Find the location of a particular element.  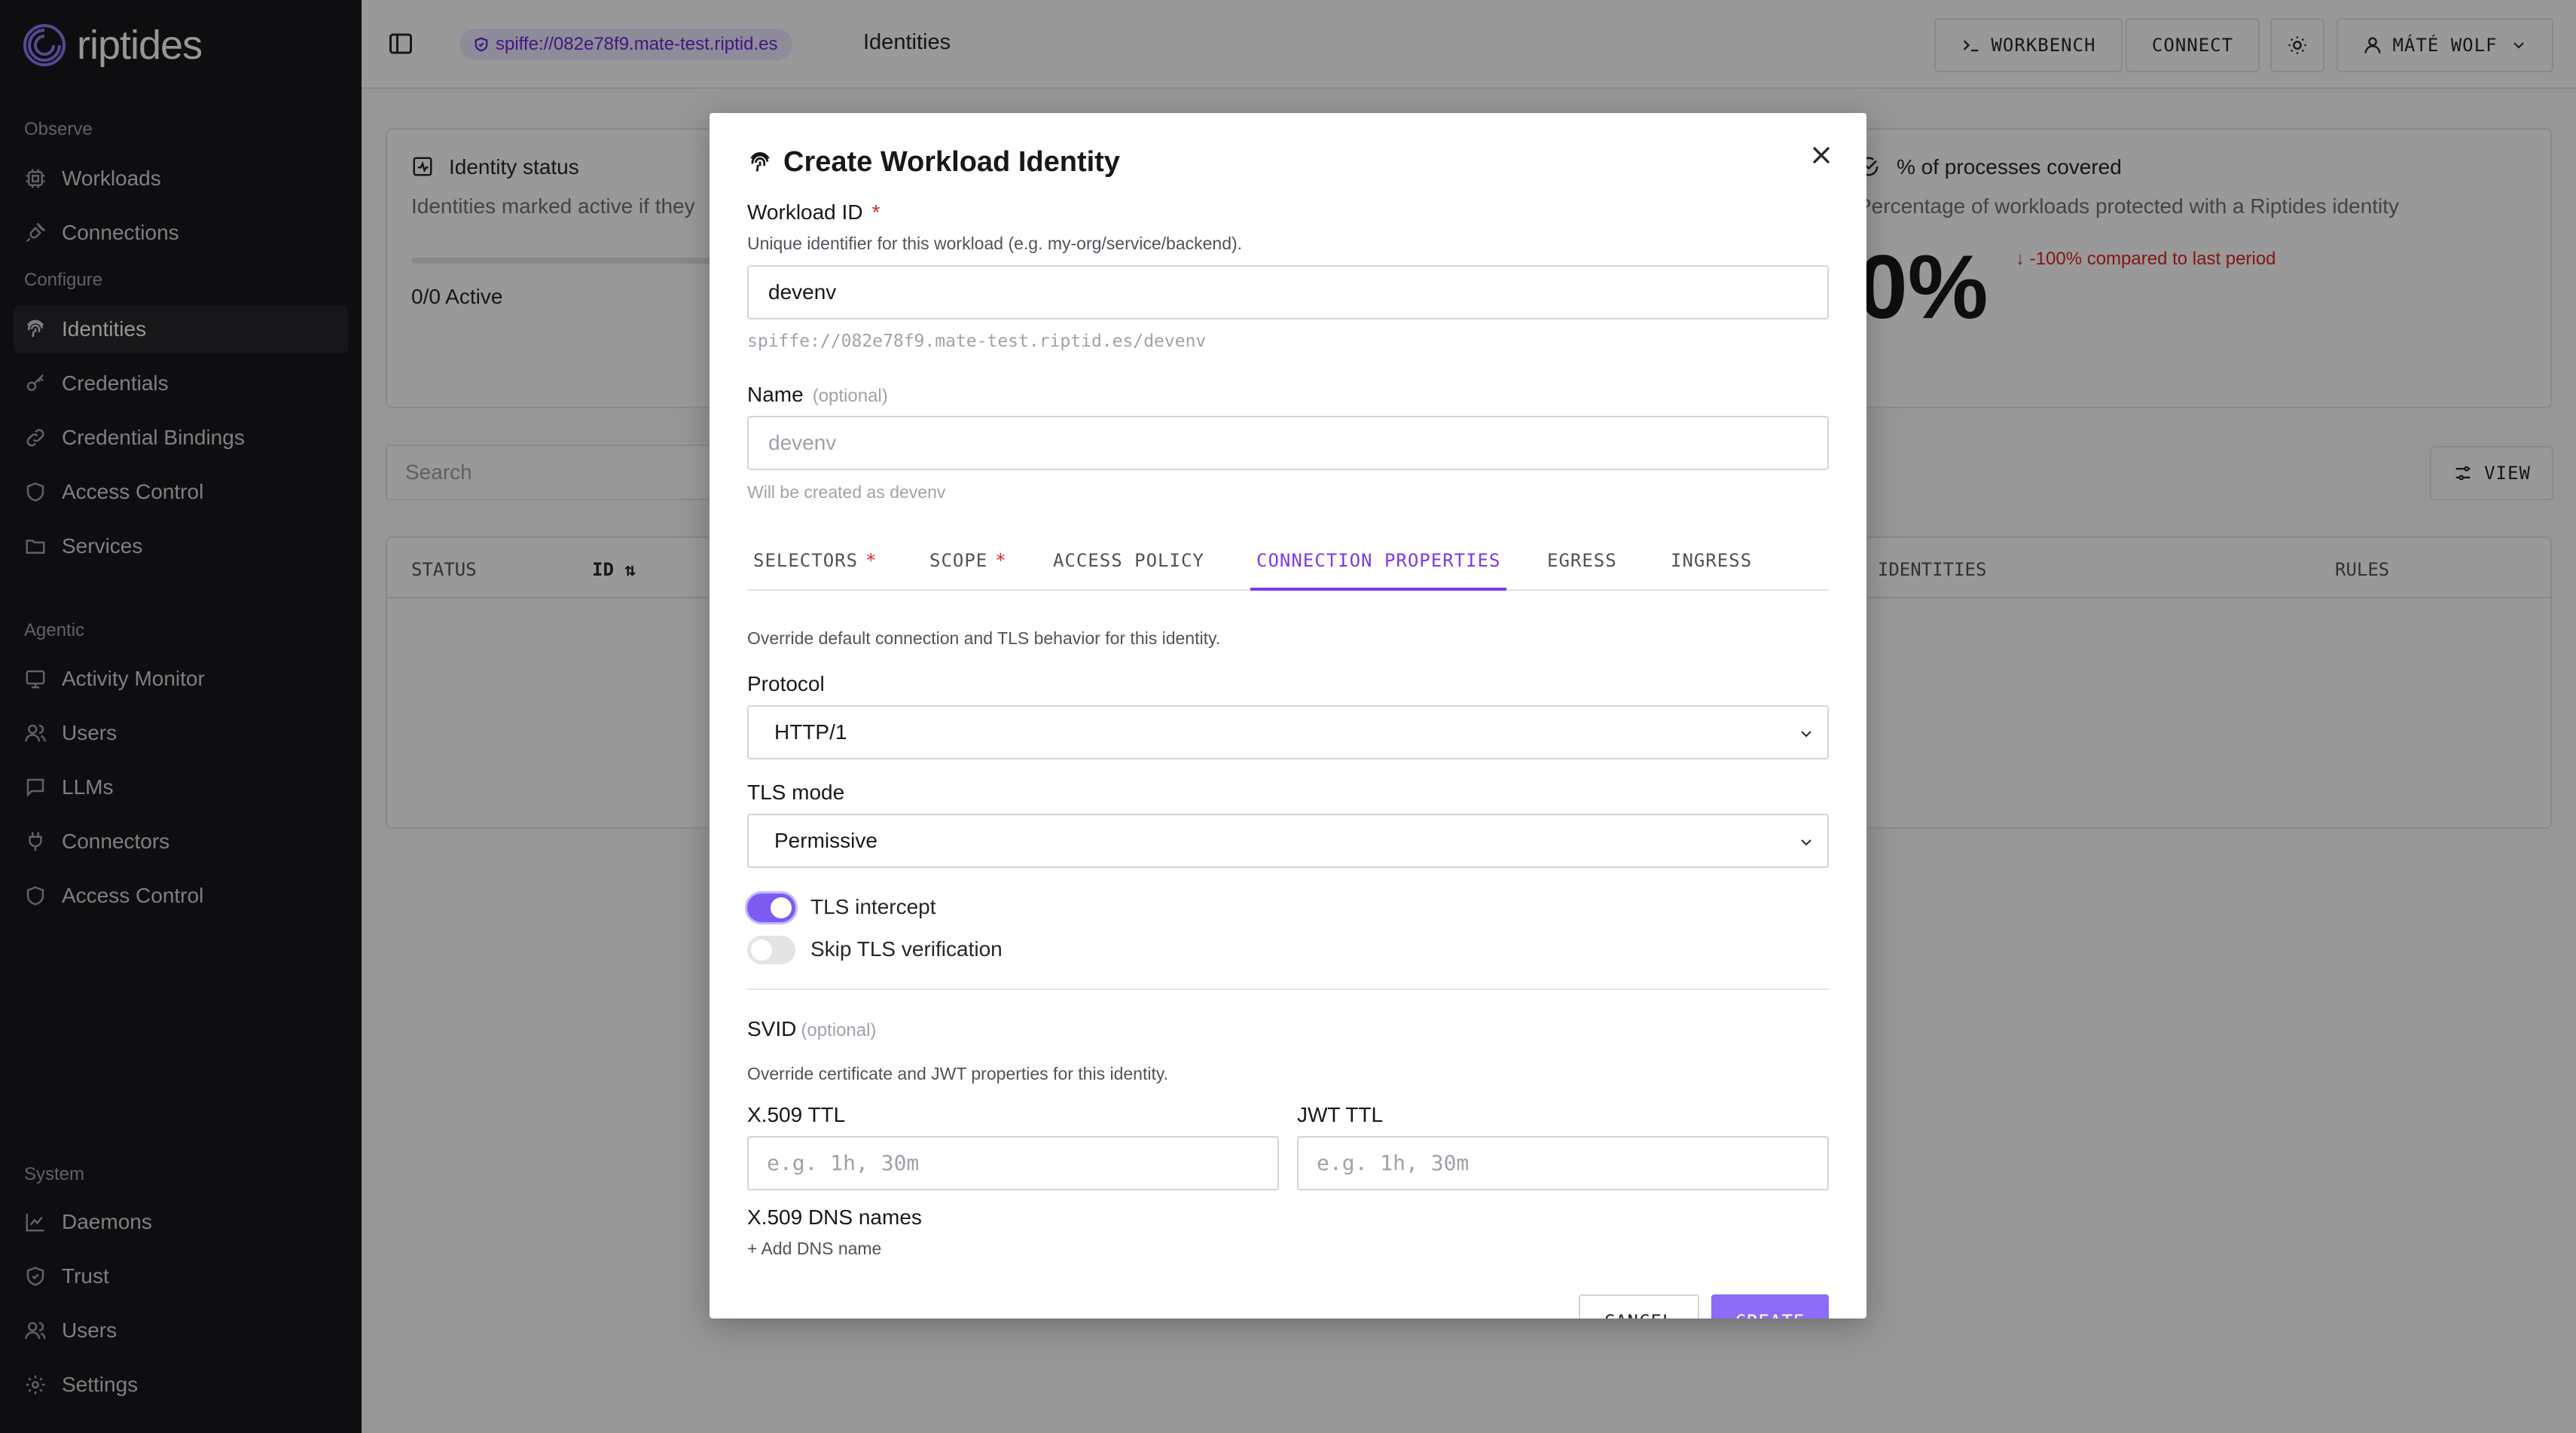

tab-ingress: INGRESS is located at coordinates (1712, 563).